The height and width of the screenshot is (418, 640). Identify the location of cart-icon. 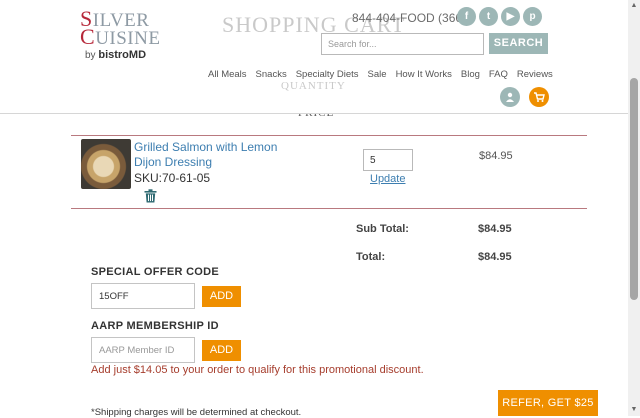
(539, 97).